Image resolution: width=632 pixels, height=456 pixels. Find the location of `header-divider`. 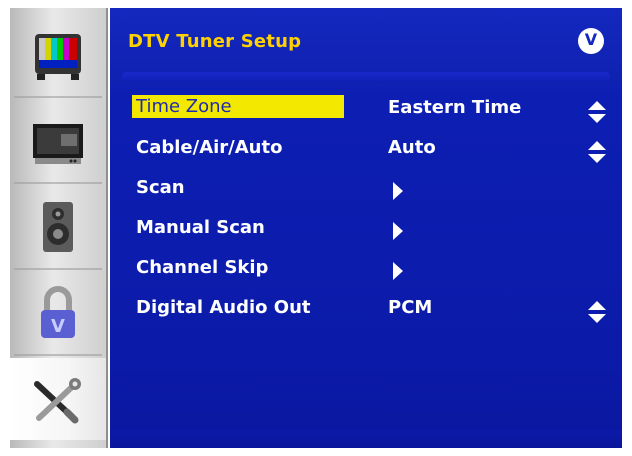

header-divider is located at coordinates (366, 77).